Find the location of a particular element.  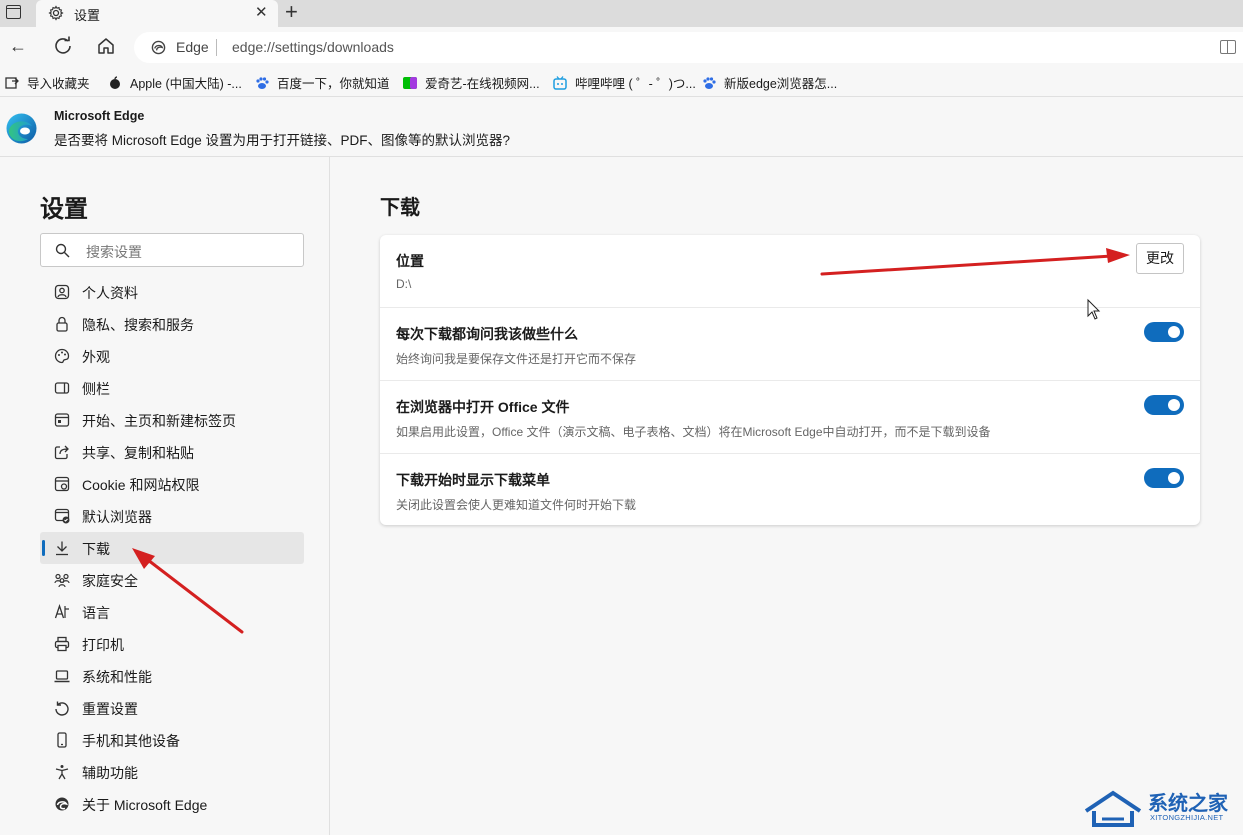

bookmark-import-favorites: 导入收藏夹 is located at coordinates (47, 82).